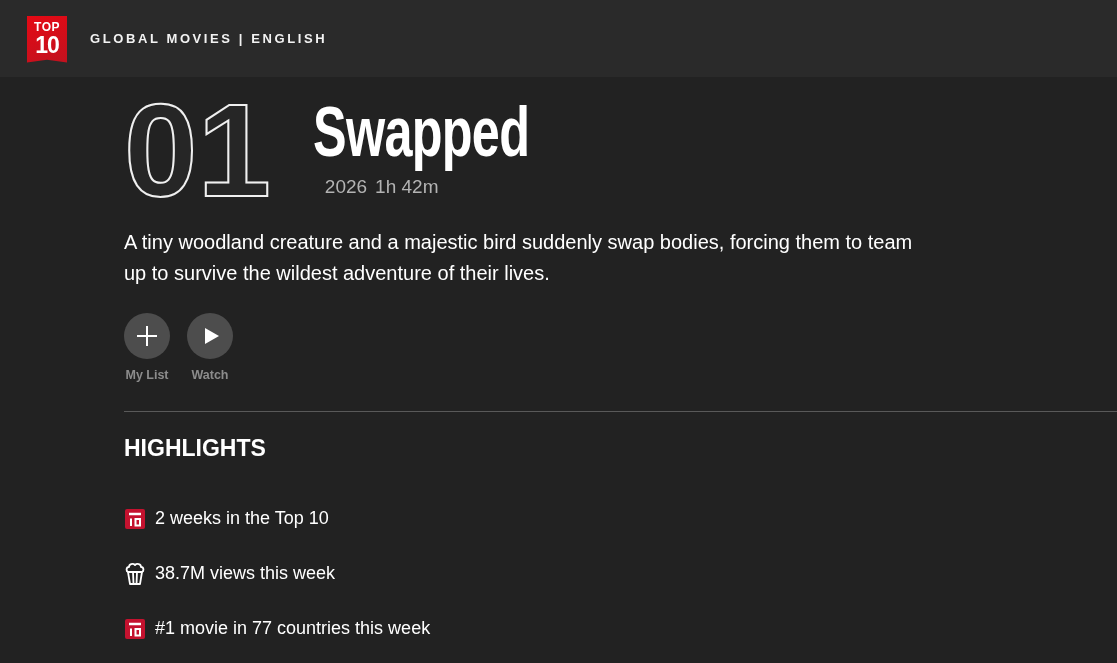  What do you see at coordinates (242, 519) in the screenshot?
I see `highlight-text: 2 weeks in the Top 10` at bounding box center [242, 519].